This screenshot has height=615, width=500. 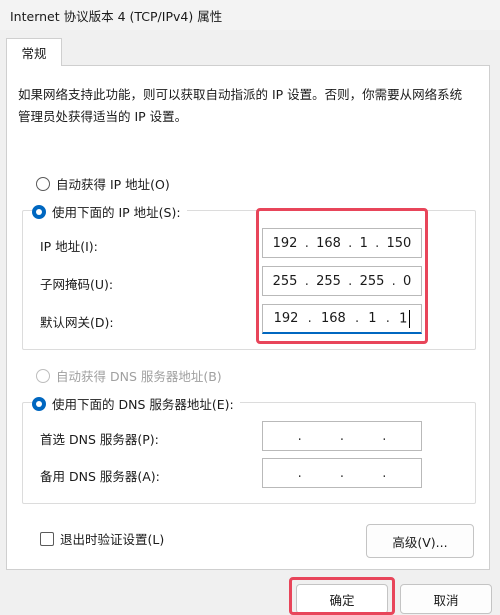 I want to click on tab-general: 常规, so click(x=34, y=52).